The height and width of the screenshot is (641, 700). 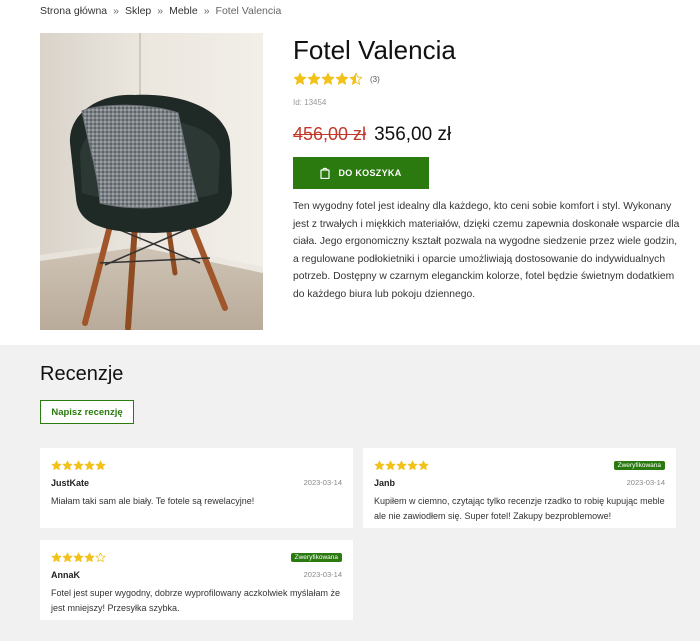 What do you see at coordinates (413, 134) in the screenshot?
I see `current-price: 356,00 zł` at bounding box center [413, 134].